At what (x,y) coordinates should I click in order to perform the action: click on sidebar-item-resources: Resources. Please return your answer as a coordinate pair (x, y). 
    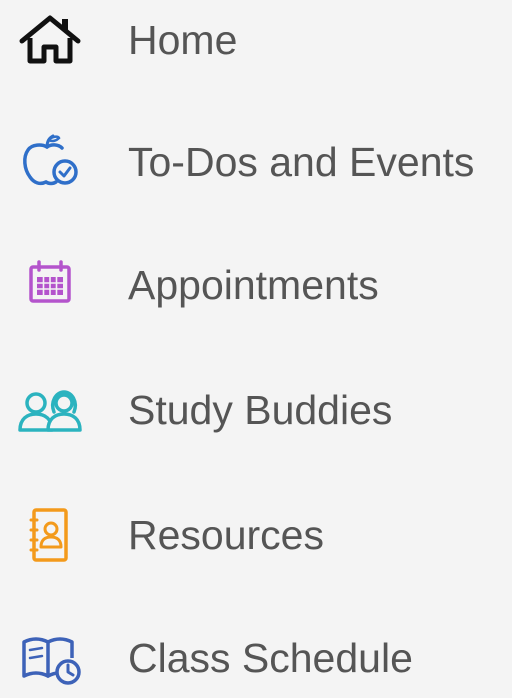
    Looking at the image, I should click on (256, 535).